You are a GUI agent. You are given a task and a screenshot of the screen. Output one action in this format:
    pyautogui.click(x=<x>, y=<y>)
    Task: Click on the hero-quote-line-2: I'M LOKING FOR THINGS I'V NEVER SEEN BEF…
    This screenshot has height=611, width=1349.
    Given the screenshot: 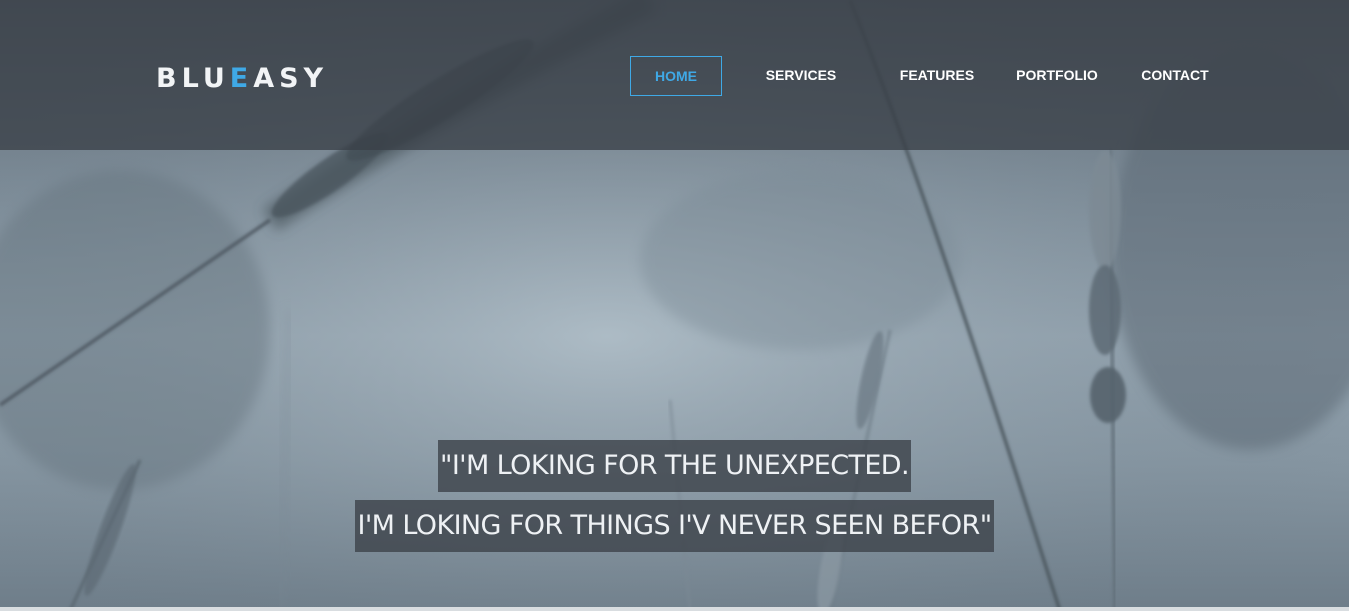 What is the action you would take?
    pyautogui.click(x=674, y=526)
    